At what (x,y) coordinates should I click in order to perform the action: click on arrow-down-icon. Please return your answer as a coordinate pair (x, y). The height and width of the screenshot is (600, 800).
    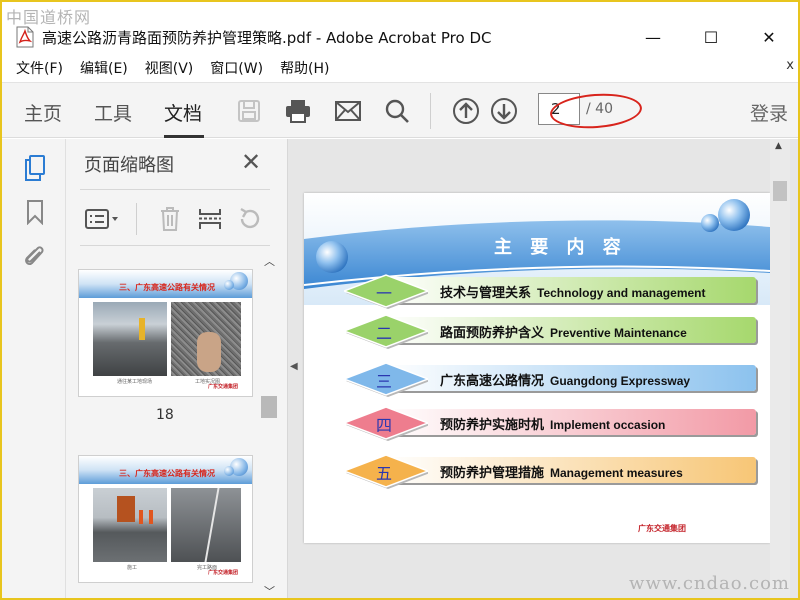
    Looking at the image, I should click on (504, 111).